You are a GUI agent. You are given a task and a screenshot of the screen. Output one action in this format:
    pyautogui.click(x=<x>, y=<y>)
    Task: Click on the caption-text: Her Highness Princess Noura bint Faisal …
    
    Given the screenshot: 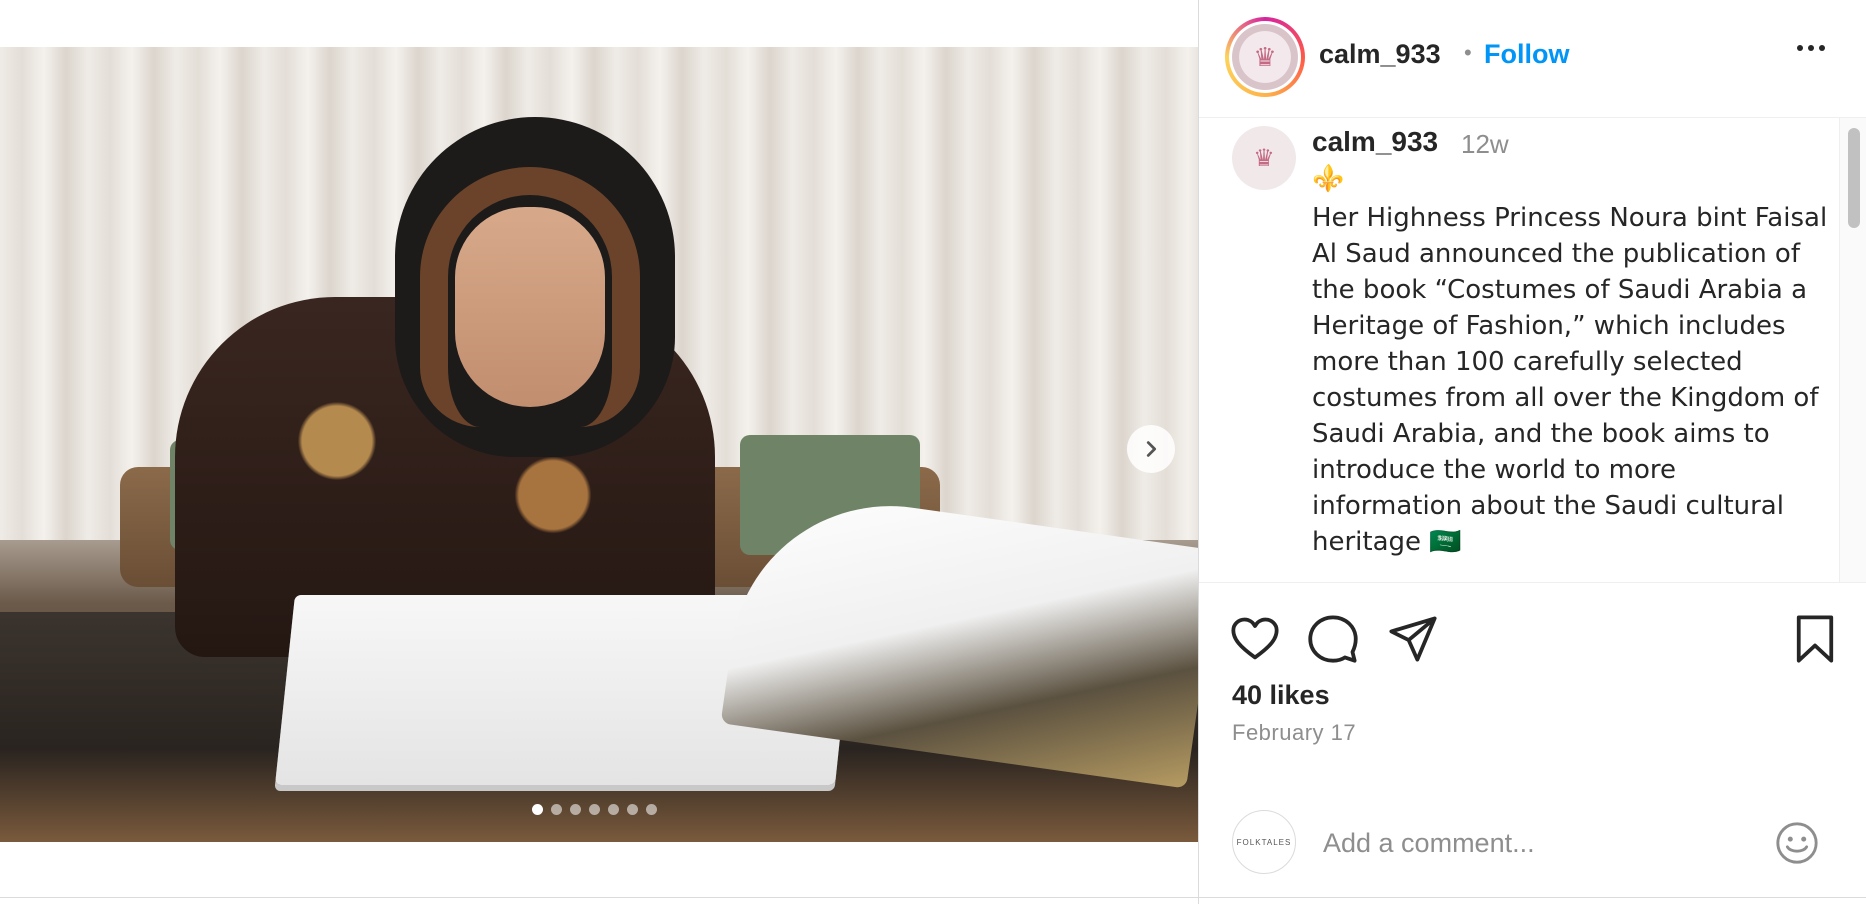 What is the action you would take?
    pyautogui.click(x=1570, y=380)
    